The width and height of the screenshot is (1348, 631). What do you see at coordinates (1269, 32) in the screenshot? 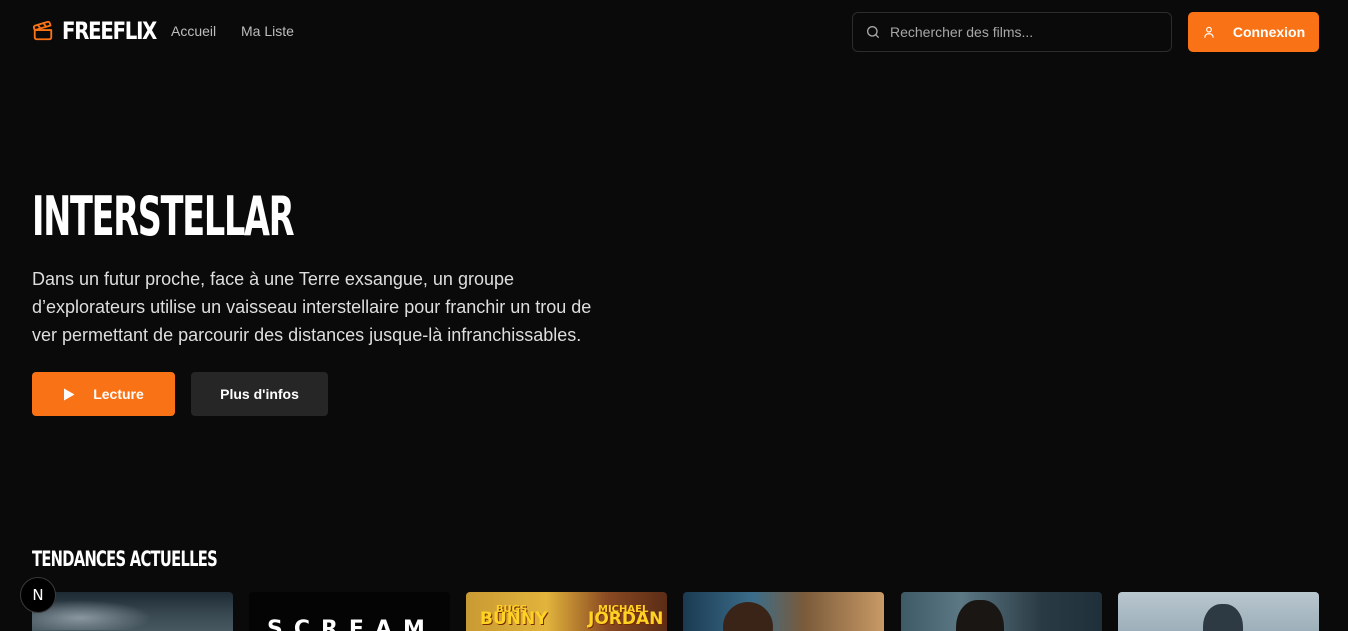
I see `login-label: Connexion` at bounding box center [1269, 32].